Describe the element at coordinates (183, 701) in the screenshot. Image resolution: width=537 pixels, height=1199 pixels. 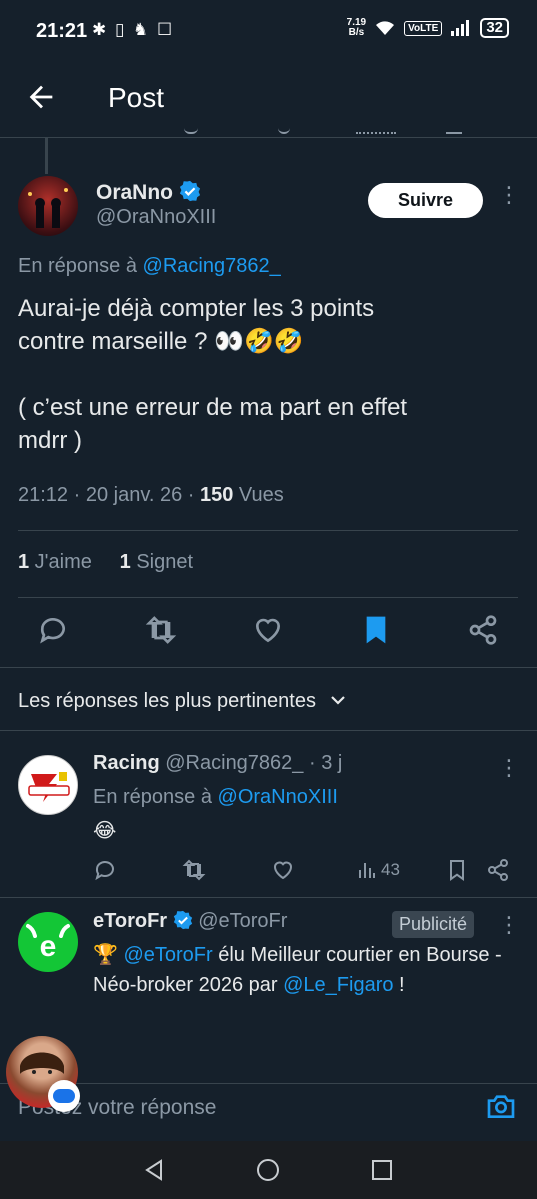
I see `replies-sort-dropdown: Les réponses les plus pertinentes` at that location.